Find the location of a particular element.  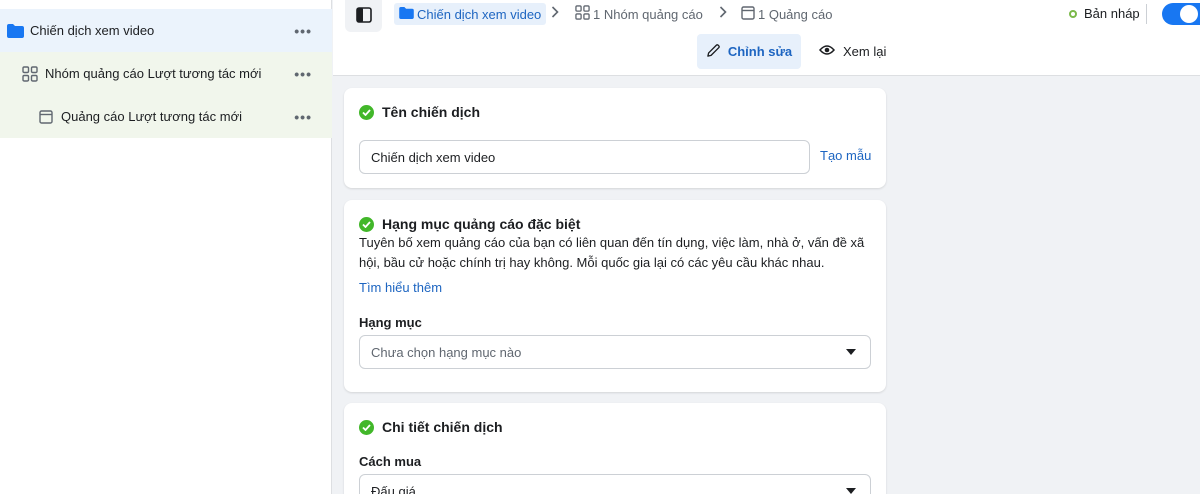

breadcrumb-label: Chiến dịch xem video is located at coordinates (479, 14).